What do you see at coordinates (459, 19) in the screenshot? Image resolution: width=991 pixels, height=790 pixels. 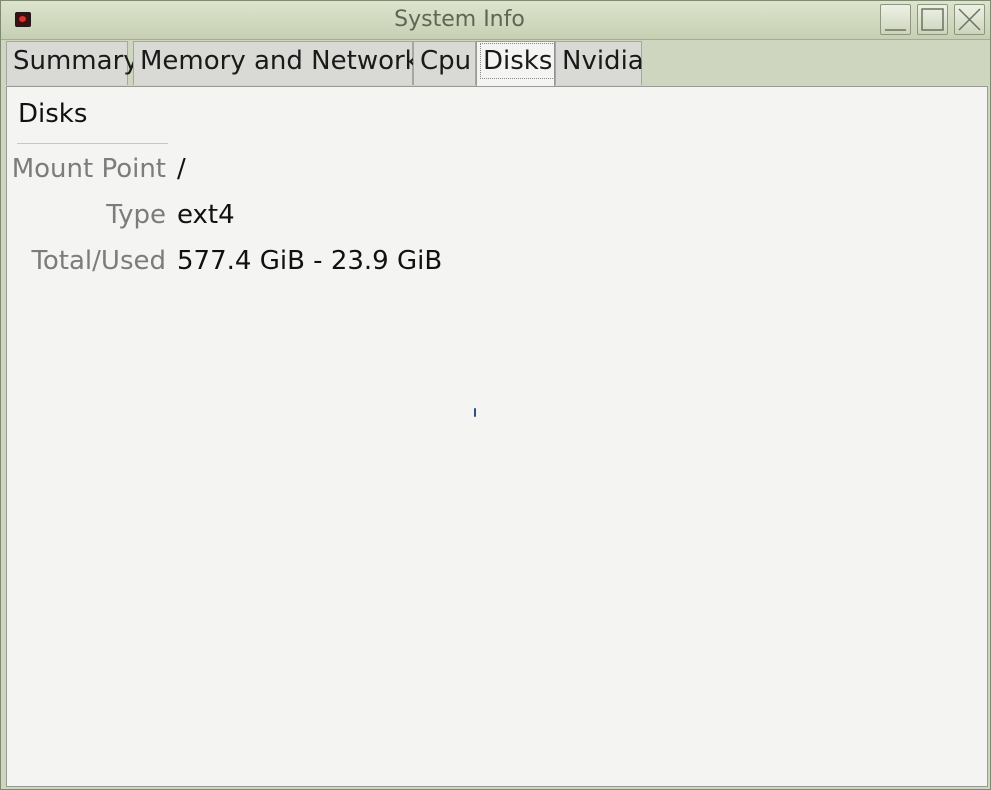 I see `window-title: System Info` at bounding box center [459, 19].